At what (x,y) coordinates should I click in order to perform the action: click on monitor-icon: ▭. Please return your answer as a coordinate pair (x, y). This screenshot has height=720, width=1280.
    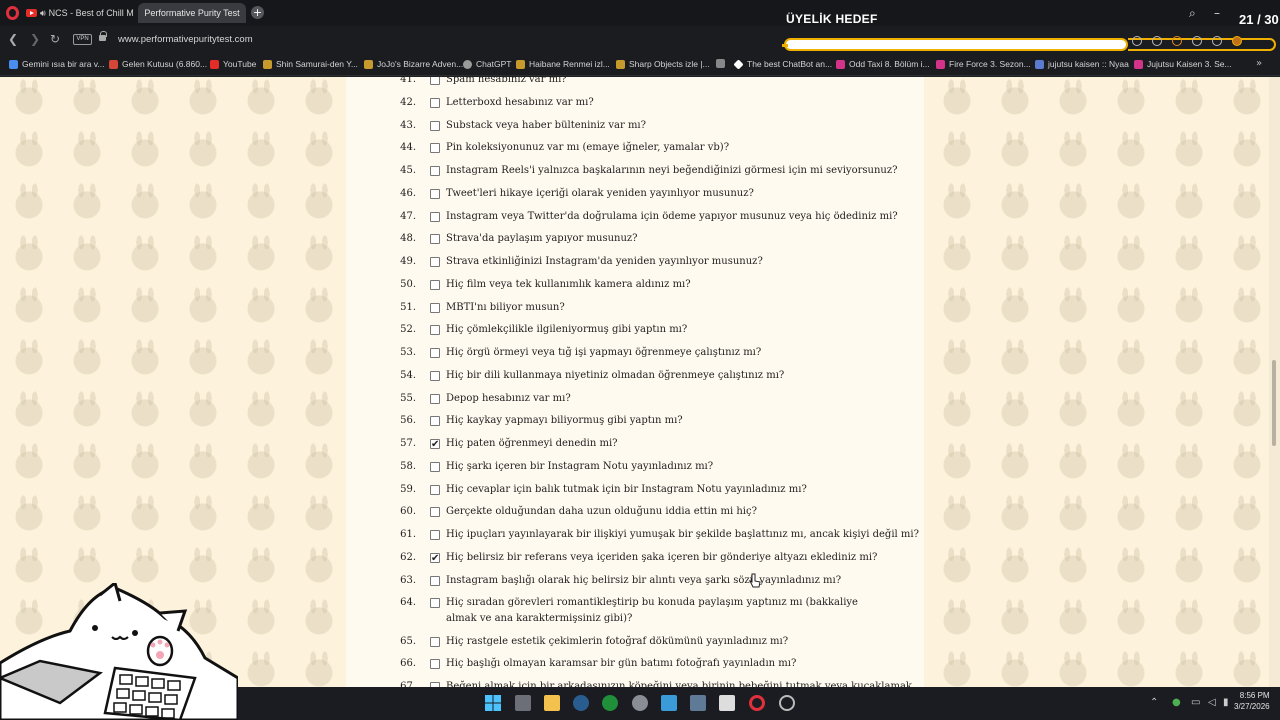
    Looking at the image, I should click on (1195, 702).